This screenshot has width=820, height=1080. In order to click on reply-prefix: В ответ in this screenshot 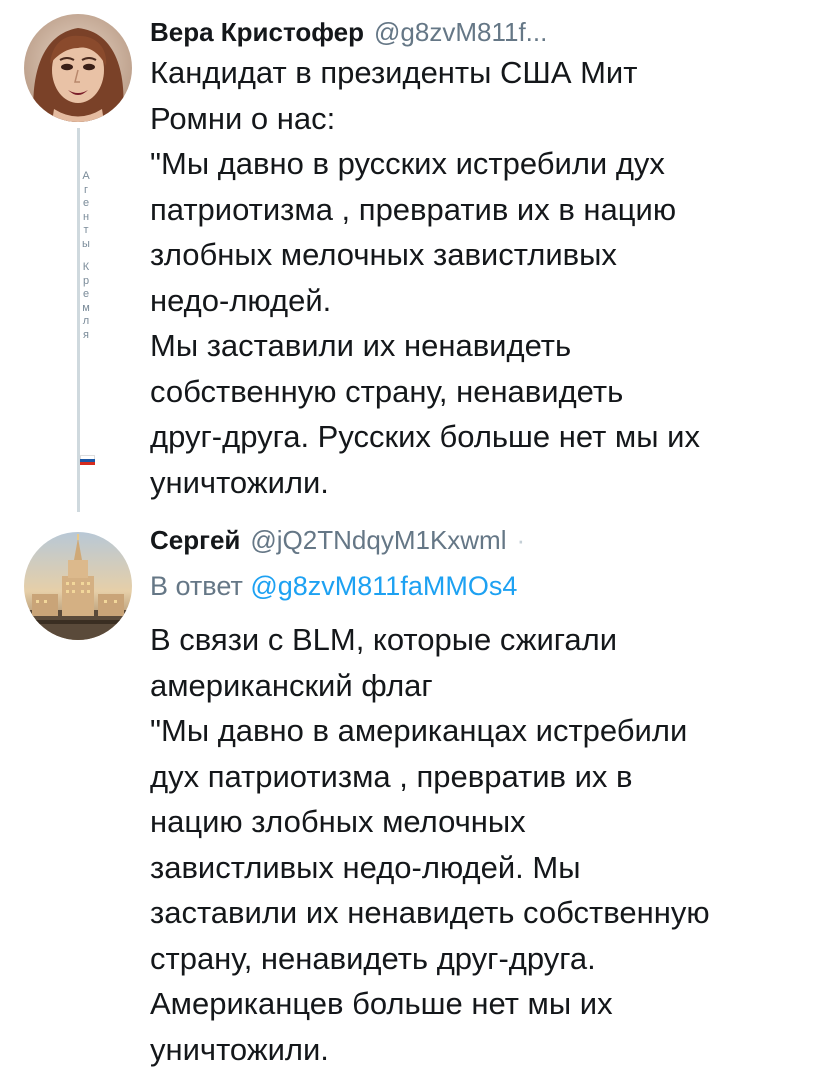, I will do `click(196, 586)`.